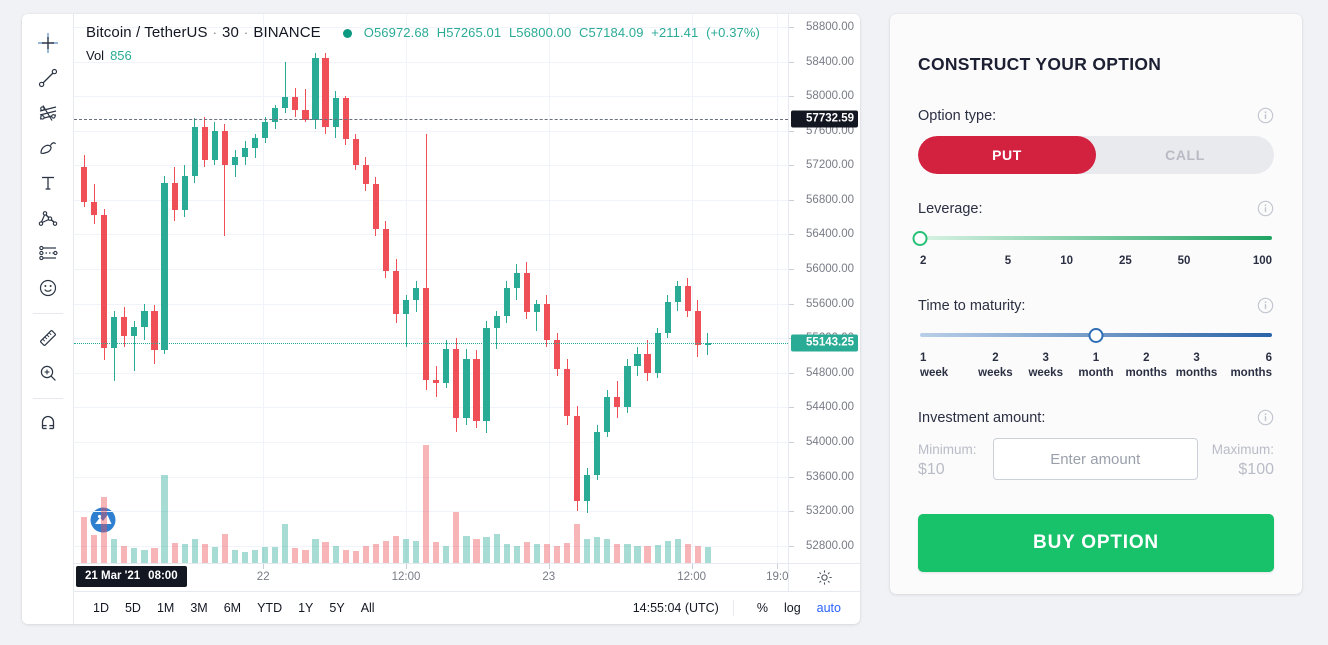  Describe the element at coordinates (830, 441) in the screenshot. I see `price-axis-label: 54000.00` at that location.